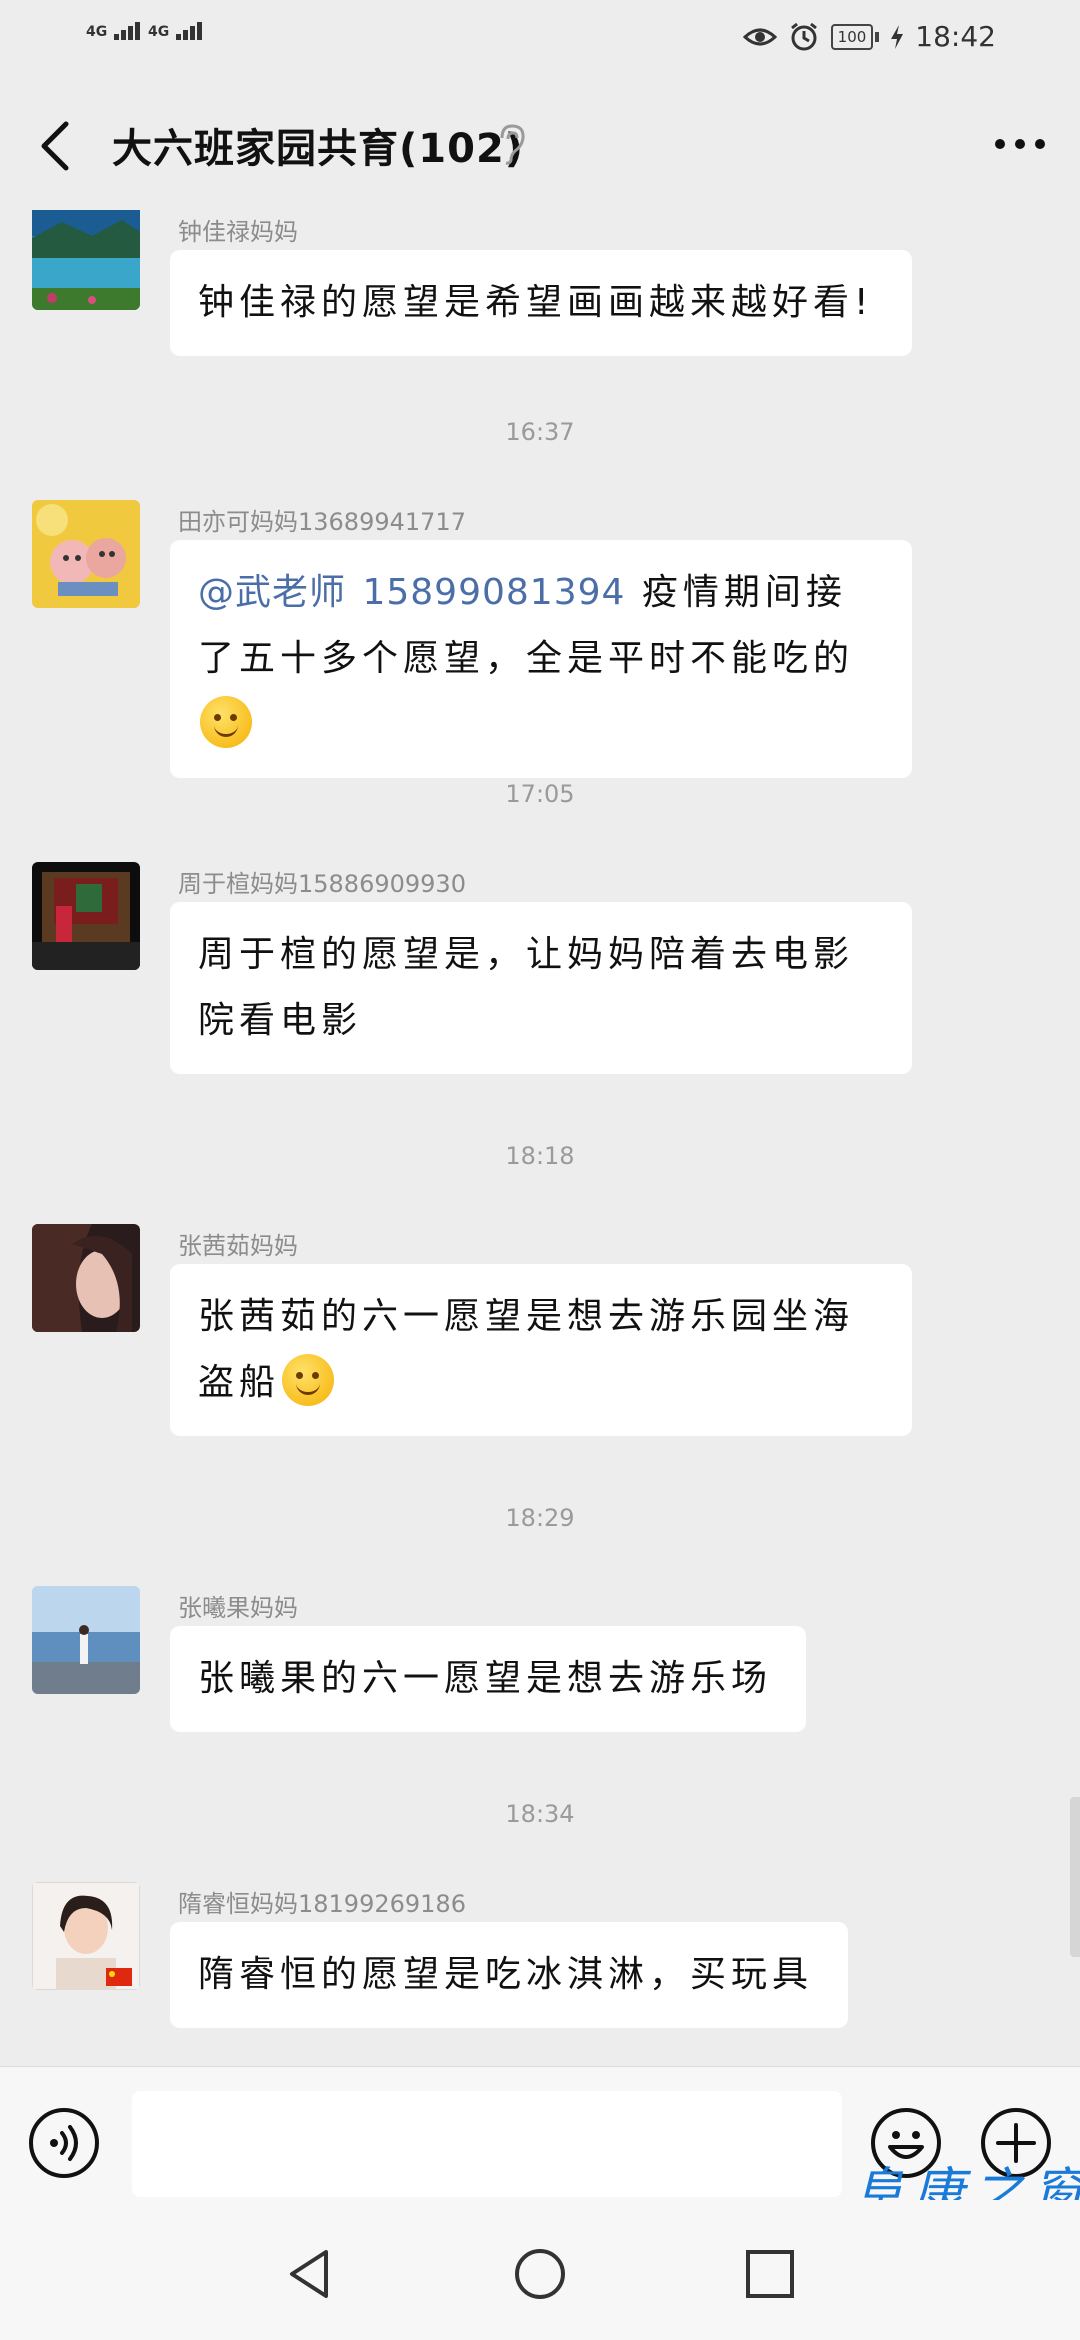 Image resolution: width=1080 pixels, height=2340 pixels. Describe the element at coordinates (64, 2143) in the screenshot. I see `voice-input-icon` at that location.